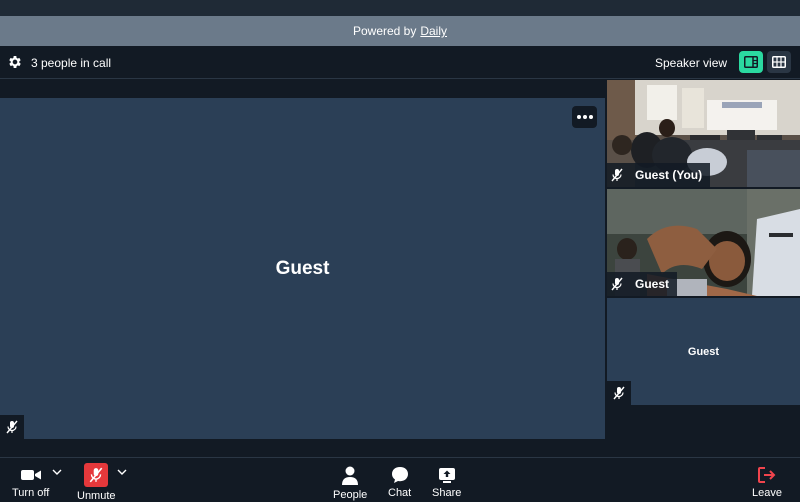 This screenshot has width=800, height=502. Describe the element at coordinates (433, 31) in the screenshot. I see `daily-link: Daily` at that location.